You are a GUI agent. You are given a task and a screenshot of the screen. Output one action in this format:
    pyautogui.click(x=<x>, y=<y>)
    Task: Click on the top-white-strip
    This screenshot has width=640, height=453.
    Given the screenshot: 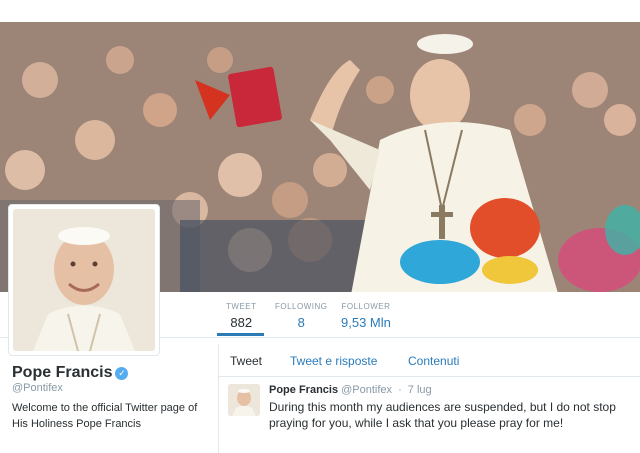 What is the action you would take?
    pyautogui.click(x=320, y=11)
    